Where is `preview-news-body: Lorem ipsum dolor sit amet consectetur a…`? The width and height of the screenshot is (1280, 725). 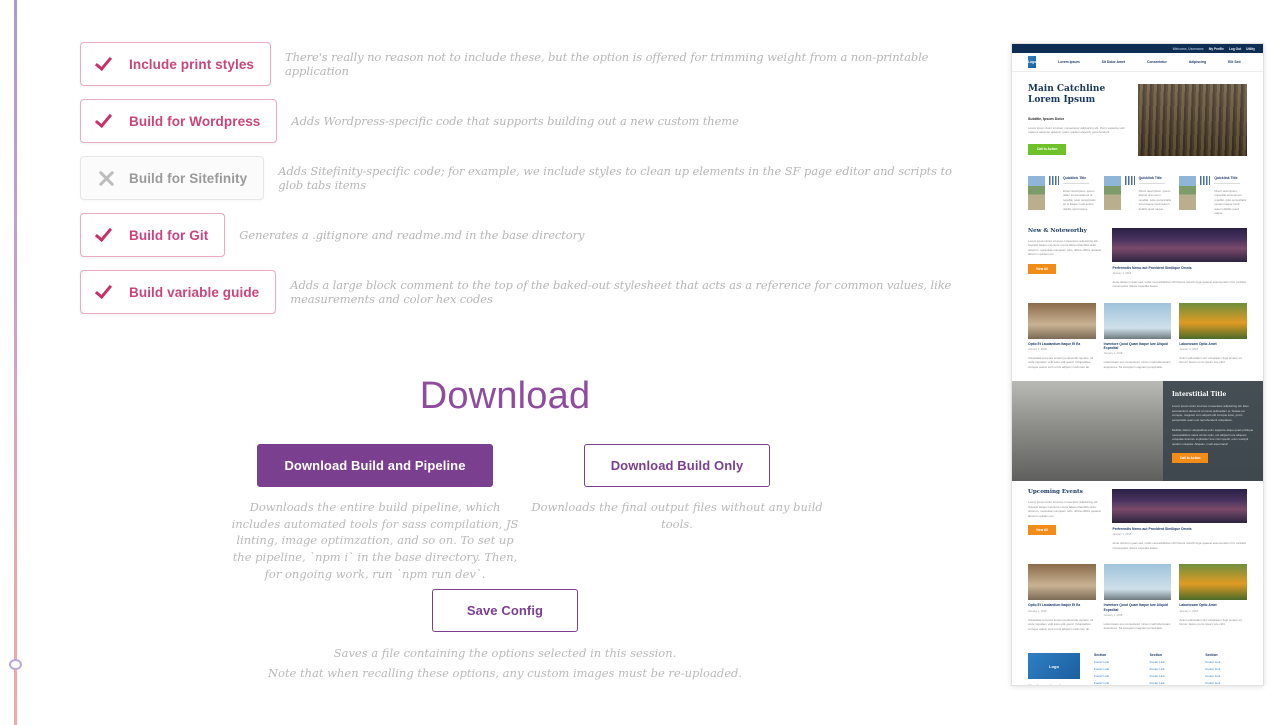
preview-news-body: Lorem ipsum dolor sit amet consectetur a… is located at coordinates (1064, 247).